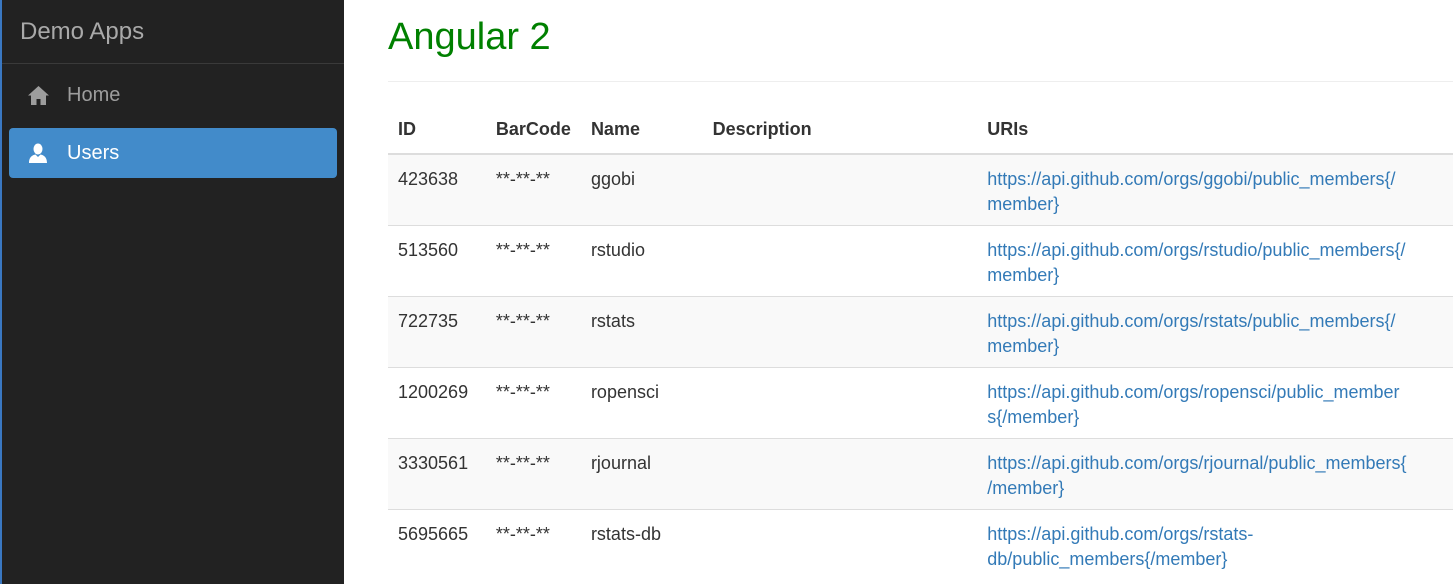 This screenshot has width=1453, height=584. I want to click on brand-title: Demo Apps, so click(173, 32).